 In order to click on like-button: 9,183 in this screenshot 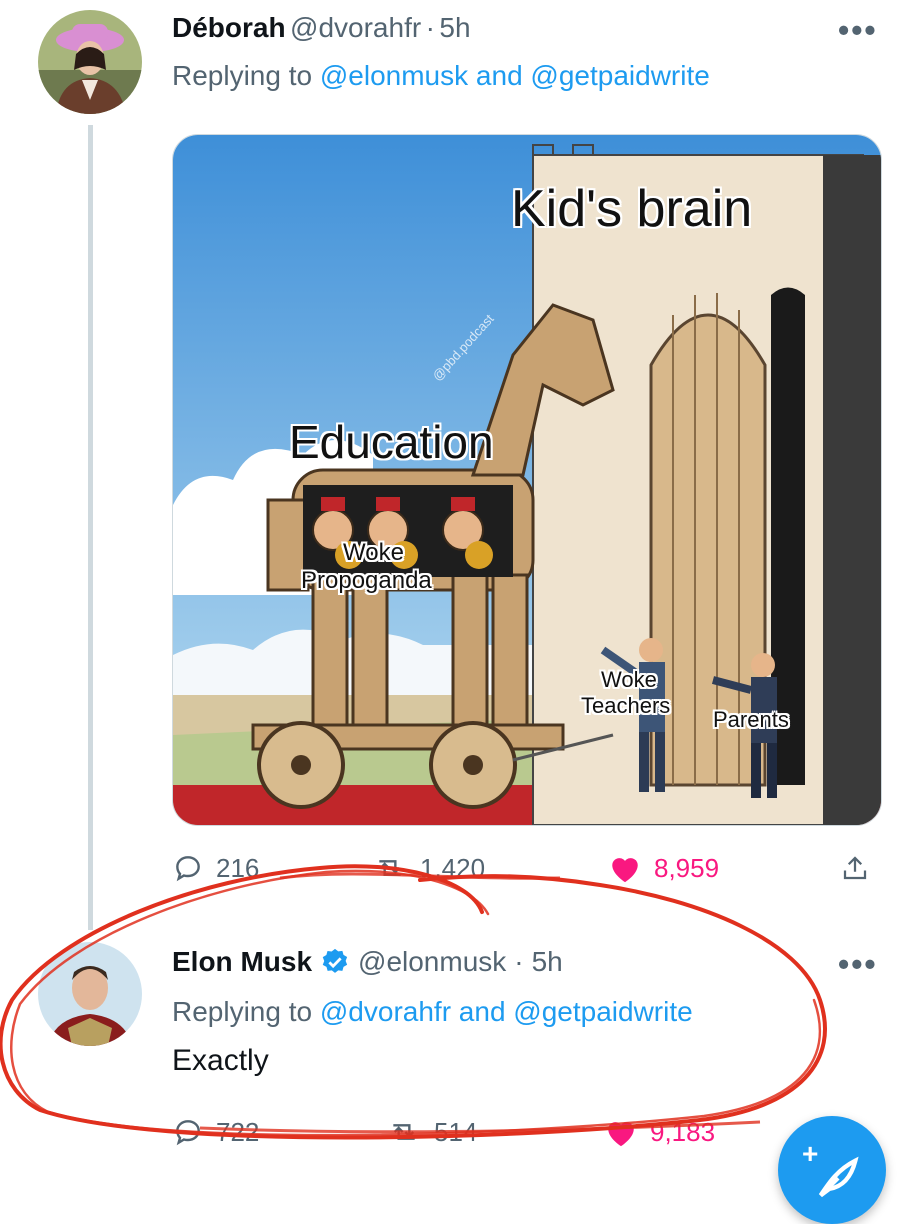, I will do `click(659, 1132)`.